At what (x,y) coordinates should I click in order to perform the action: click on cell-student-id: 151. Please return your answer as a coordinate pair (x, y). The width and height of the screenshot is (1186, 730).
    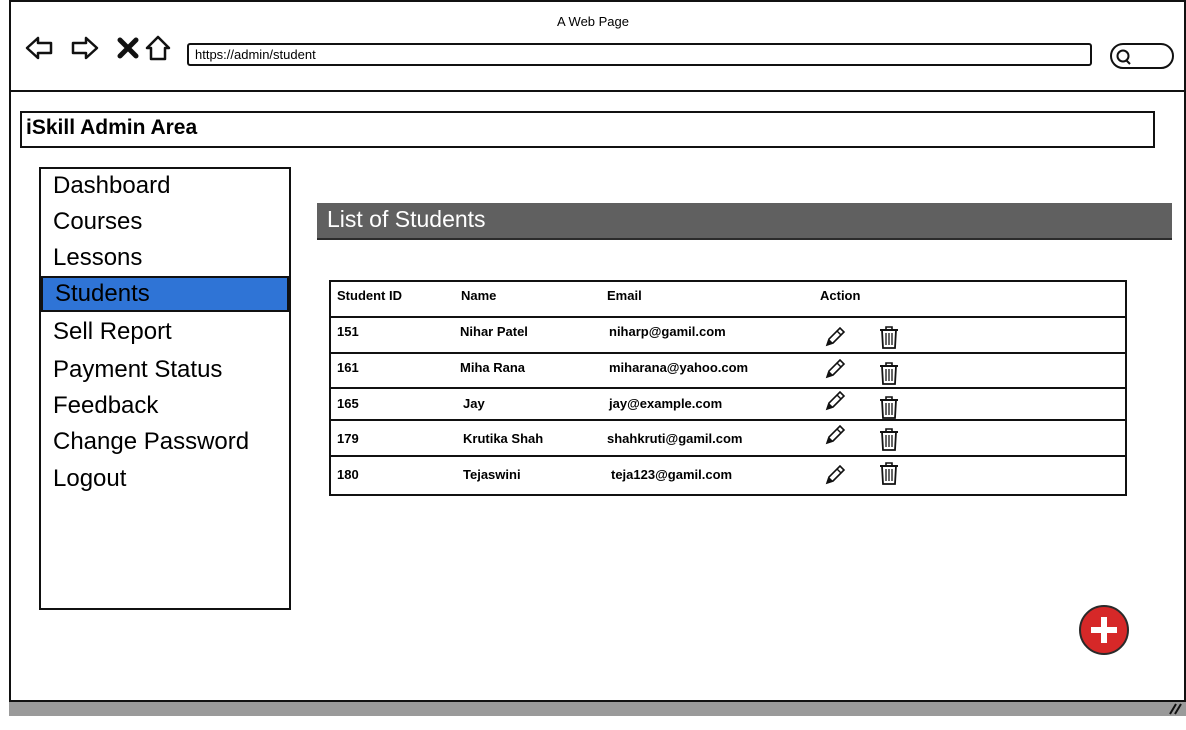
    Looking at the image, I should click on (348, 331).